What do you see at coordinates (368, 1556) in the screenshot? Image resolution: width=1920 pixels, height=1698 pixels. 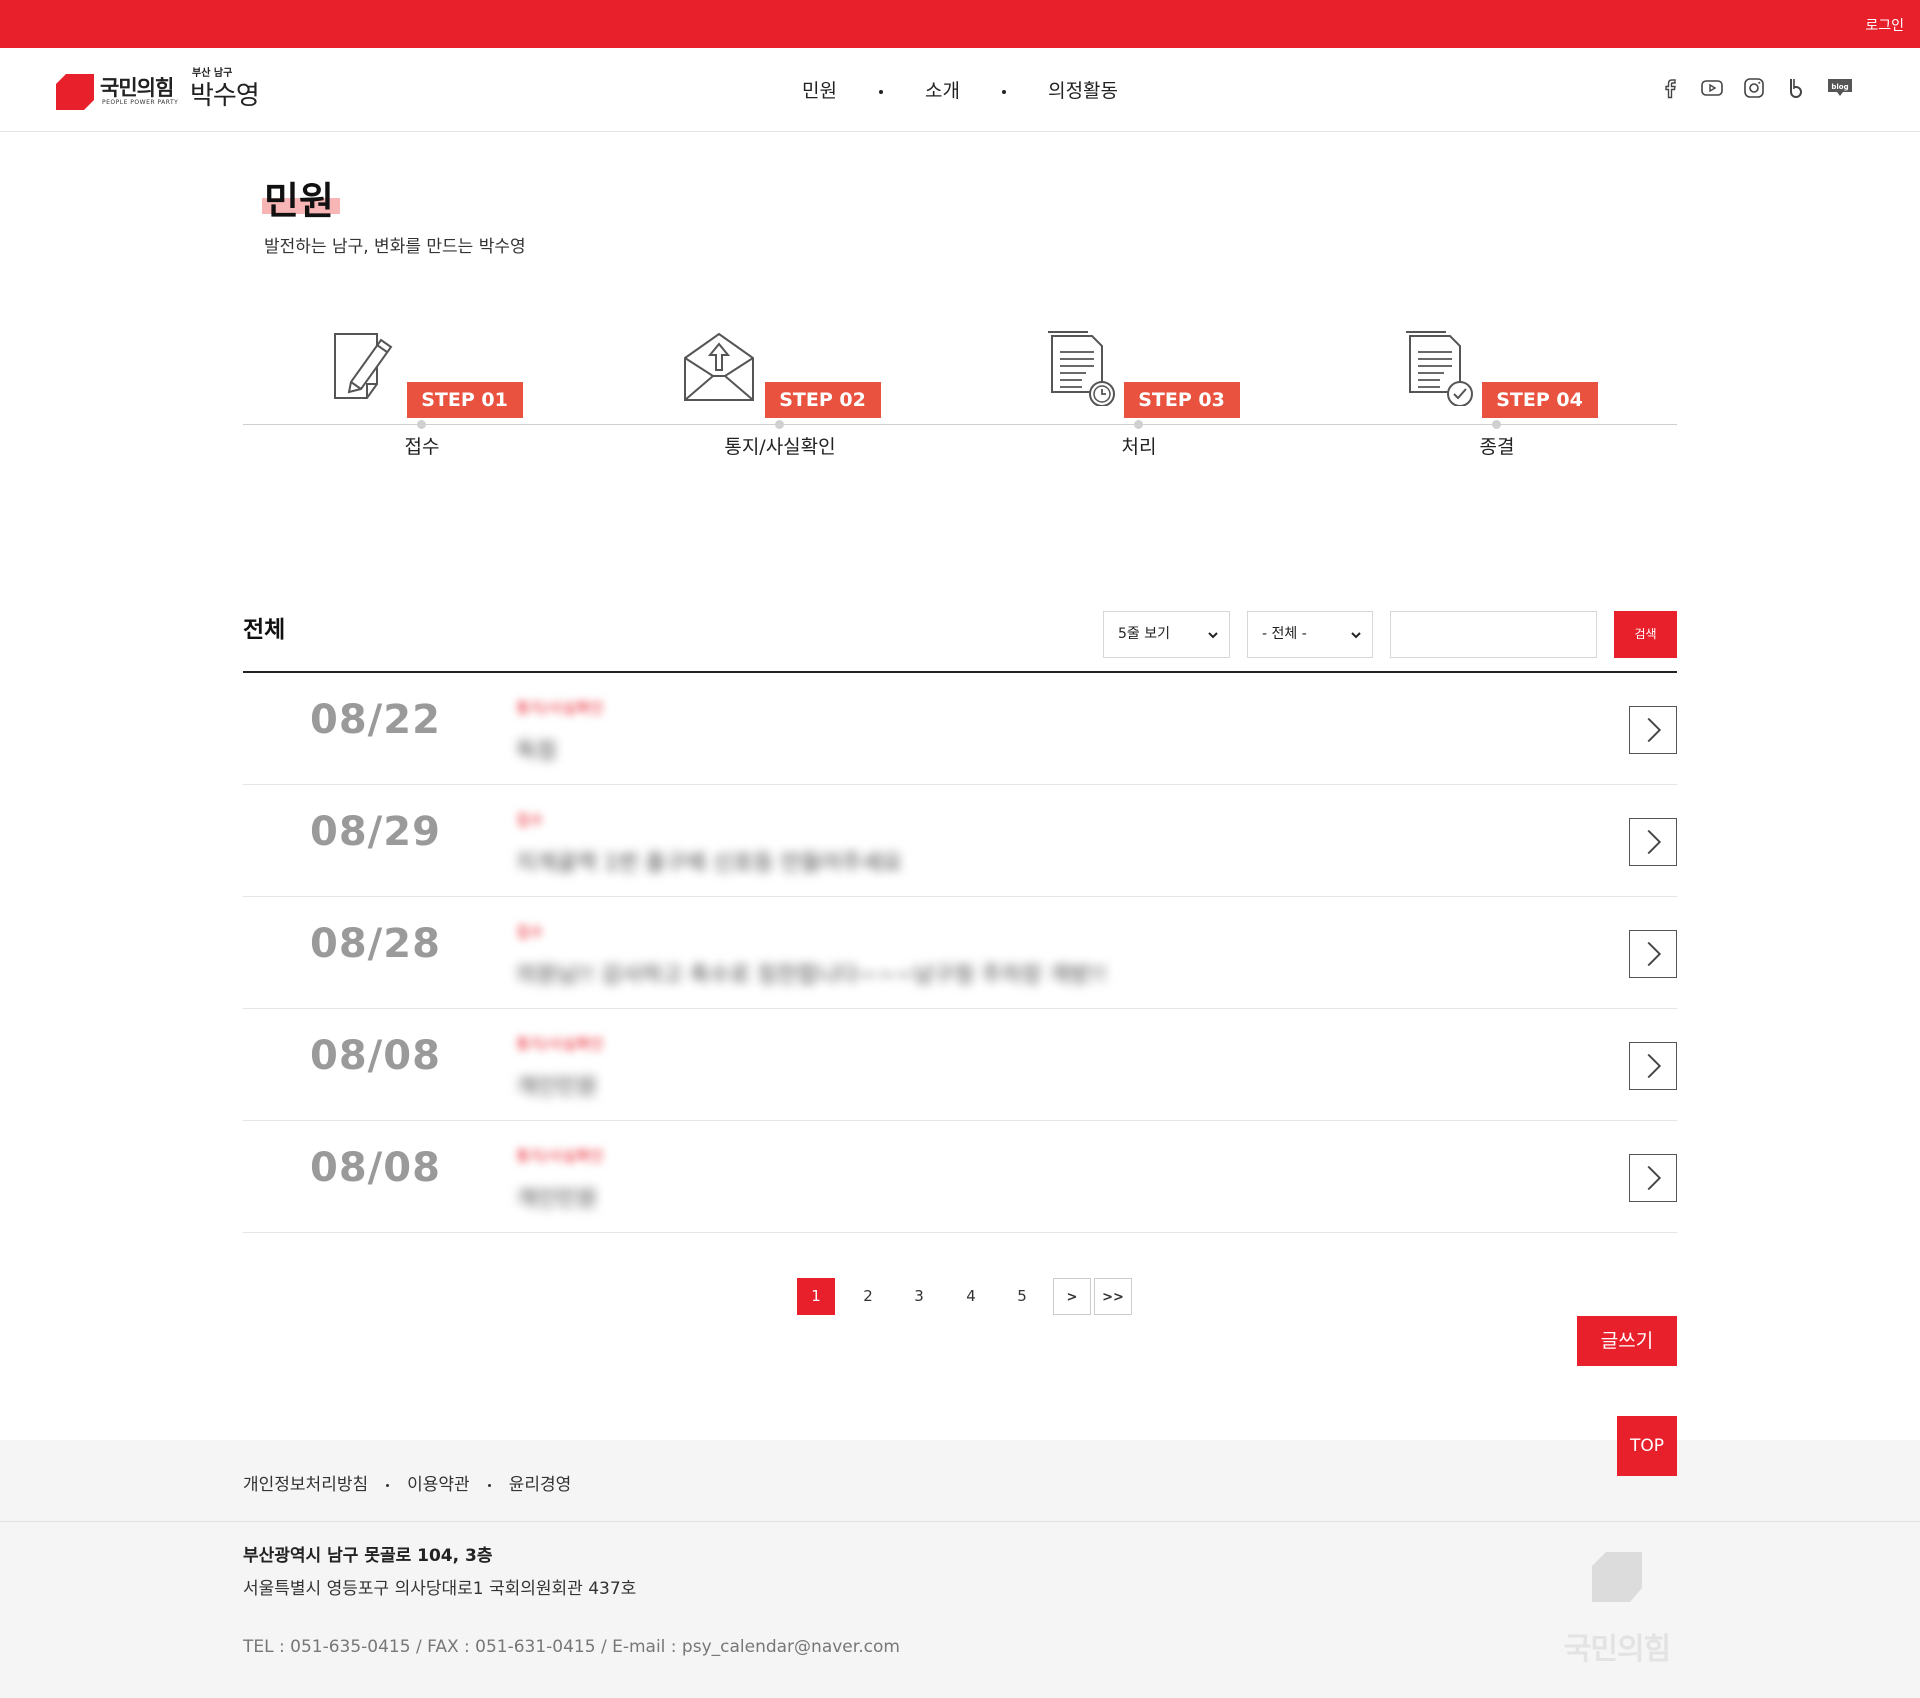 I see `footer-address-busan: 부산광역시 남구 못골로 104, 3층` at bounding box center [368, 1556].